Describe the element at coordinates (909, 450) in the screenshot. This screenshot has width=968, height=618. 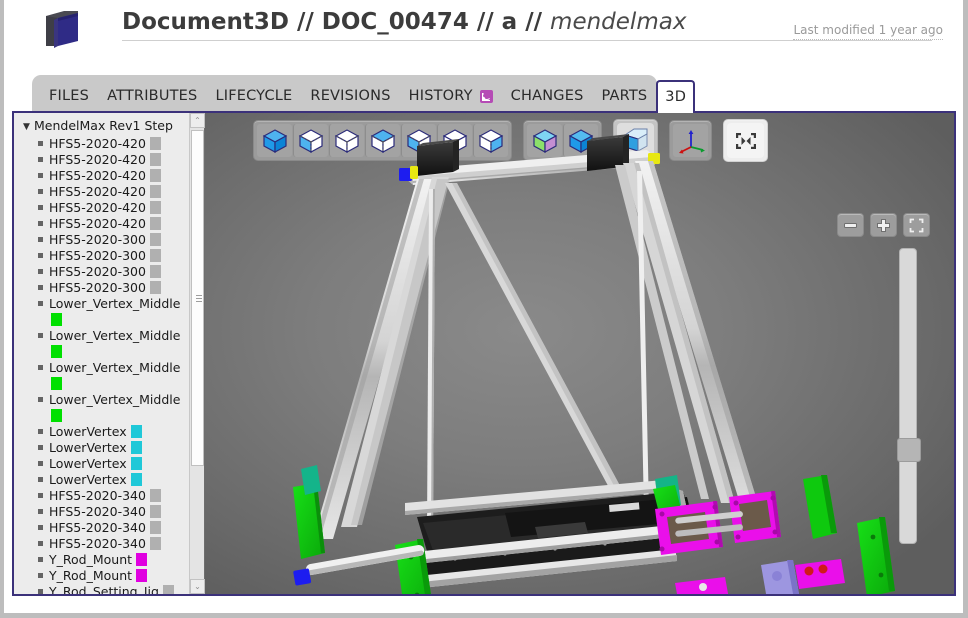
I see `zoom-slider-thumb` at that location.